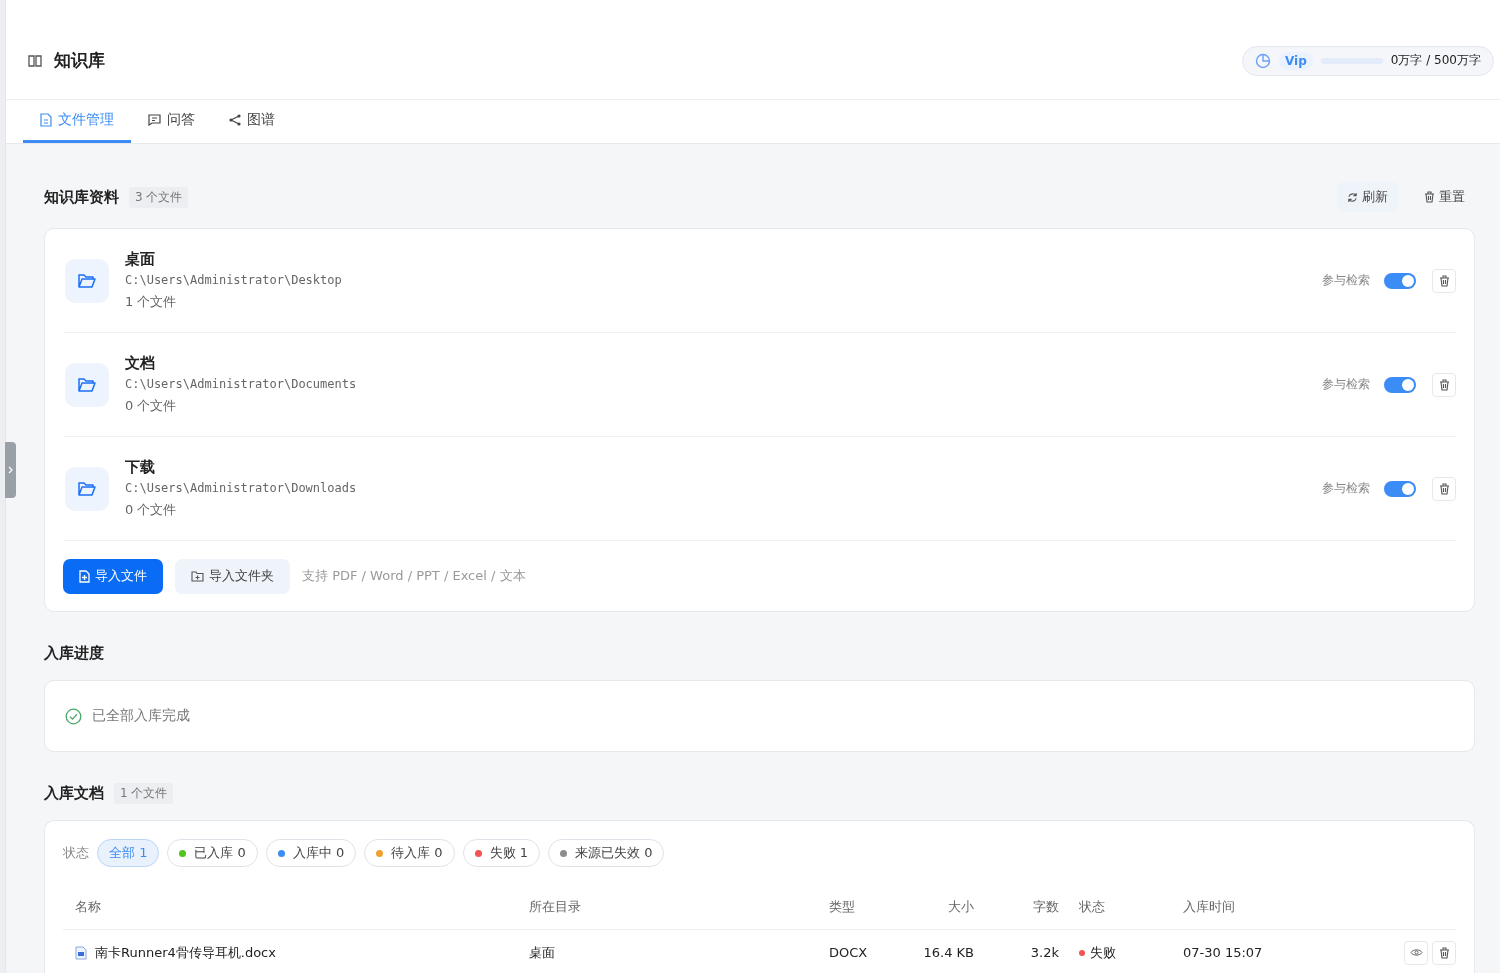 Image resolution: width=1500 pixels, height=973 pixels. Describe the element at coordinates (948, 952) in the screenshot. I see `table-cell-text: 16.4 KB` at that location.